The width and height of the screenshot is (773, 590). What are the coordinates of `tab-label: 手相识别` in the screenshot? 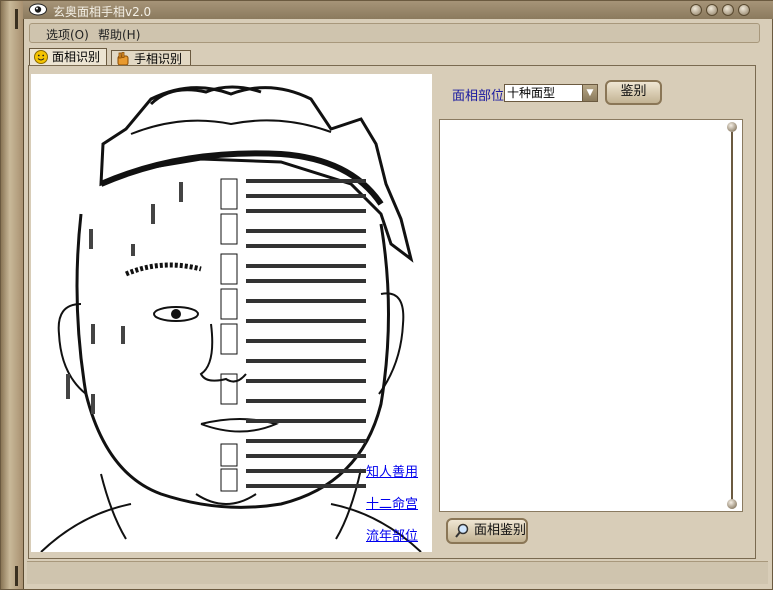 It's located at (158, 59).